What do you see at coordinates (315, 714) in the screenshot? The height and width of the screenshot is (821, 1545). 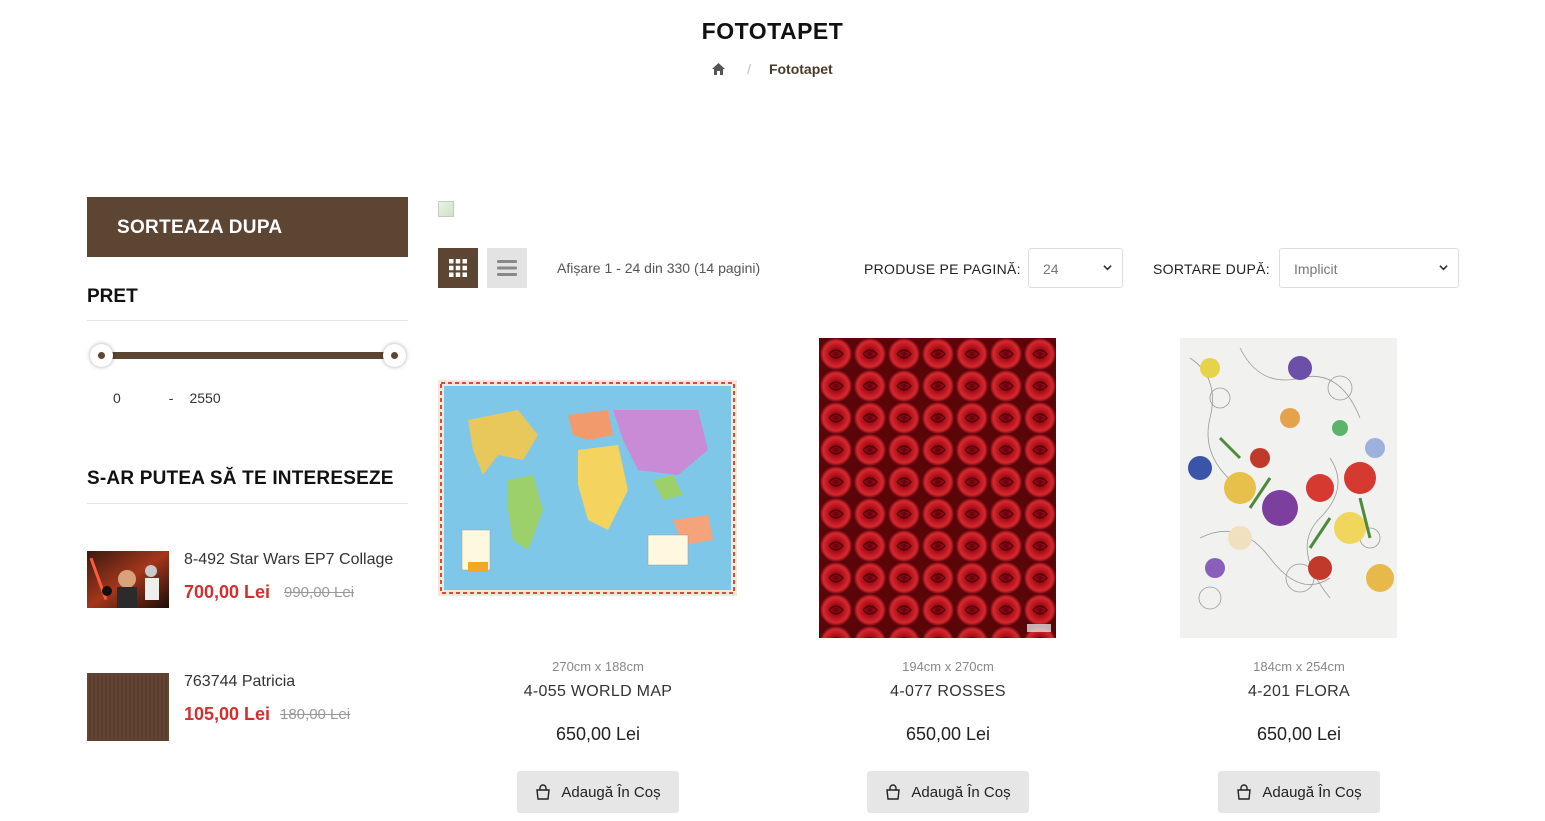 I see `recommended-item-old-price: 180,00 Lei` at bounding box center [315, 714].